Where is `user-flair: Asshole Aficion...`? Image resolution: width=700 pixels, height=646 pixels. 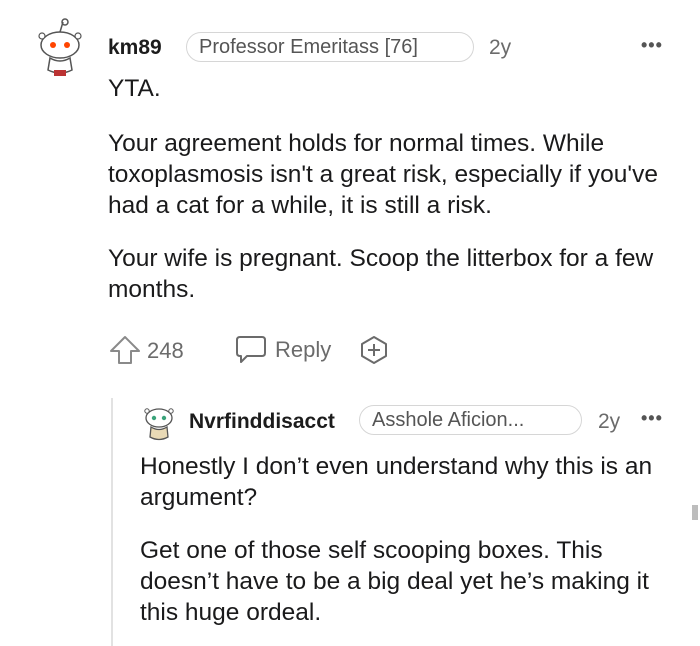
user-flair: Asshole Aficion... is located at coordinates (470, 420).